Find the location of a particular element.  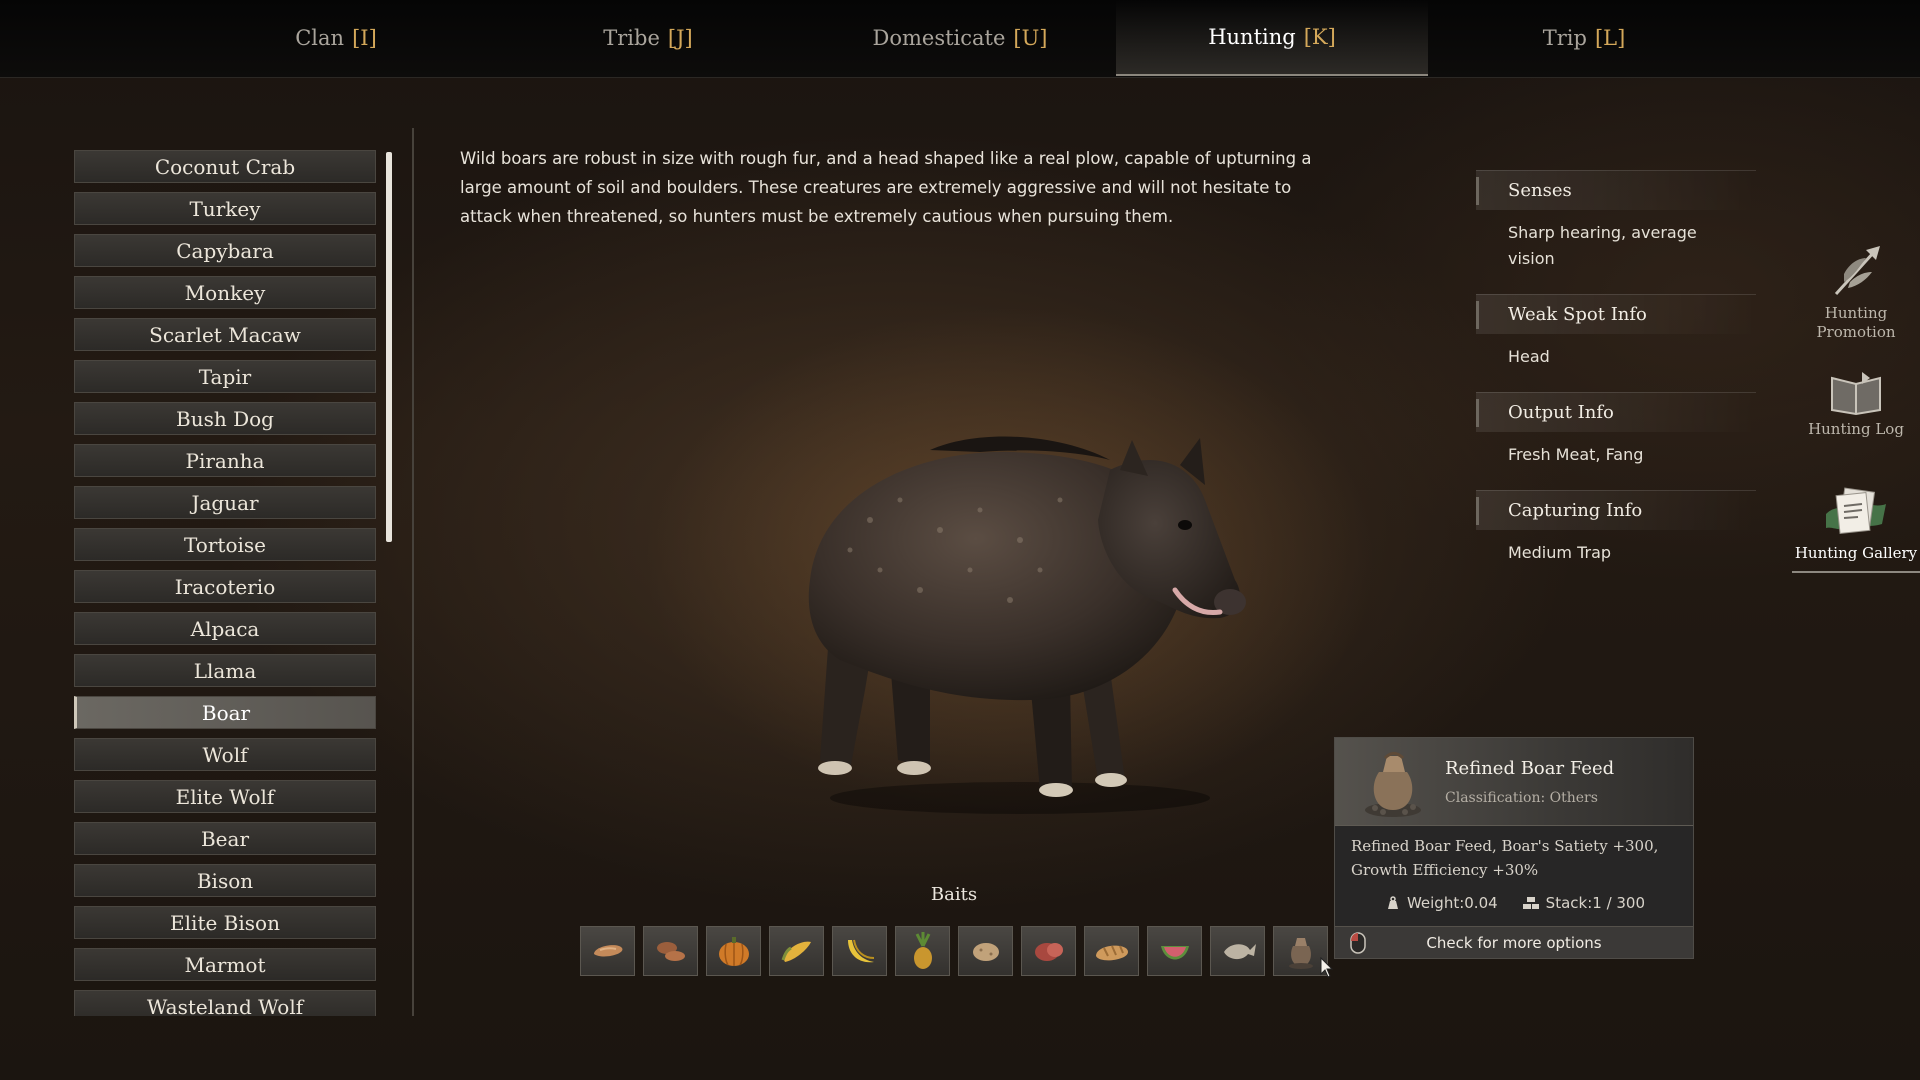

gallery-pages-icon is located at coordinates (1856, 511).